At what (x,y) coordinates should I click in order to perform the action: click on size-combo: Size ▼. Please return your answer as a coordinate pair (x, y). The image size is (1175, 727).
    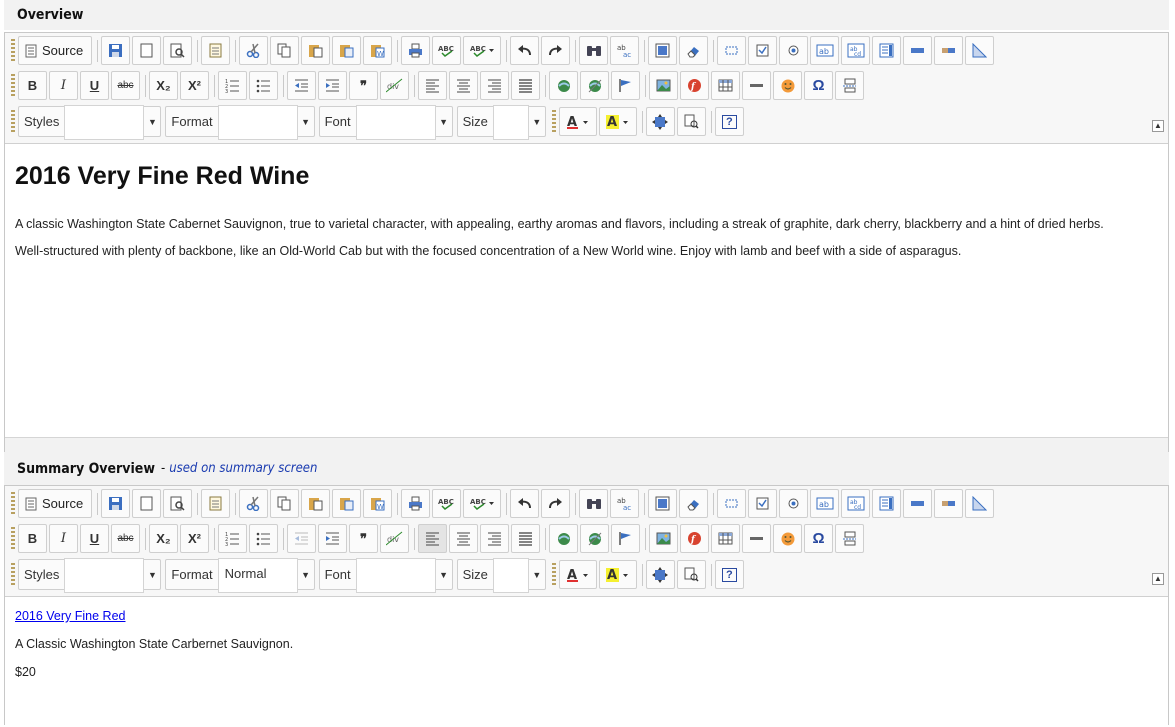
    Looking at the image, I should click on (501, 122).